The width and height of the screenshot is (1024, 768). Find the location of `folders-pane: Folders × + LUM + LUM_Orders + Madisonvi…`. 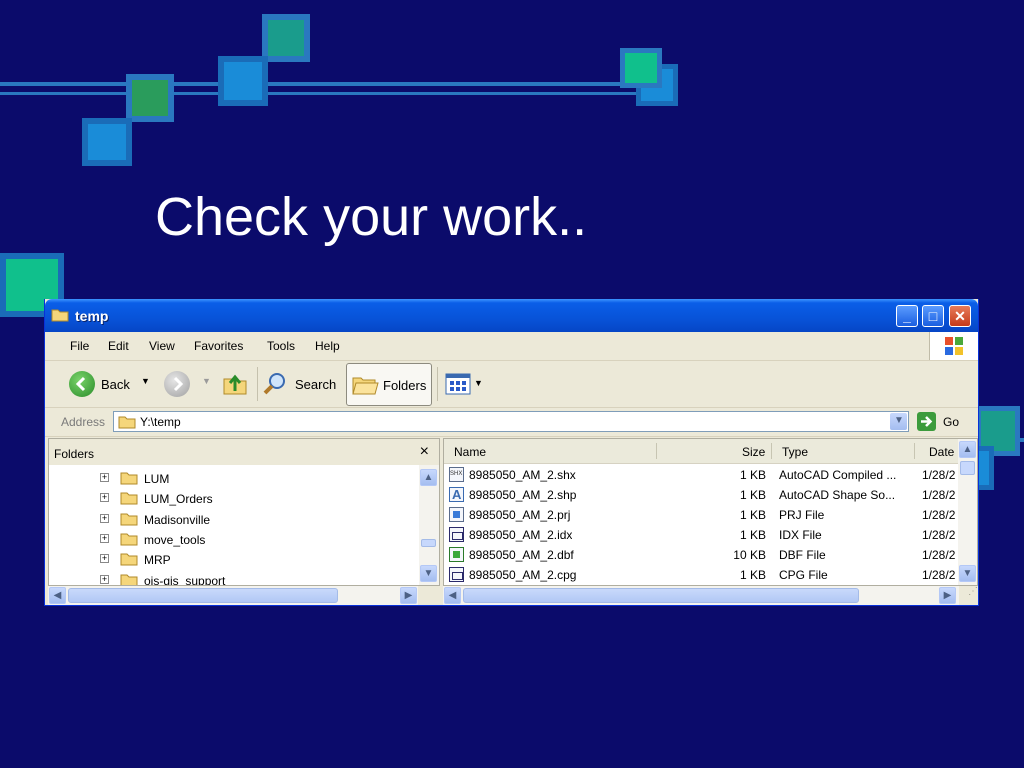

folders-pane: Folders × + LUM + LUM_Orders + Madisonvi… is located at coordinates (244, 512).